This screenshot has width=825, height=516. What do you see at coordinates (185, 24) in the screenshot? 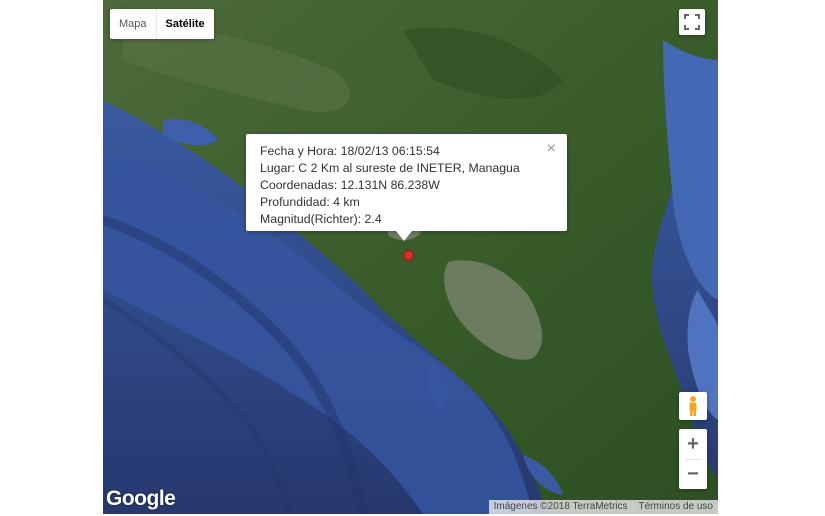
I see `map-type-satellite-button: Satélite` at bounding box center [185, 24].